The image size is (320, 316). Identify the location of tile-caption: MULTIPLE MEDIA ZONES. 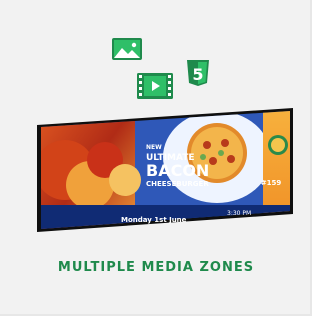
(156, 267).